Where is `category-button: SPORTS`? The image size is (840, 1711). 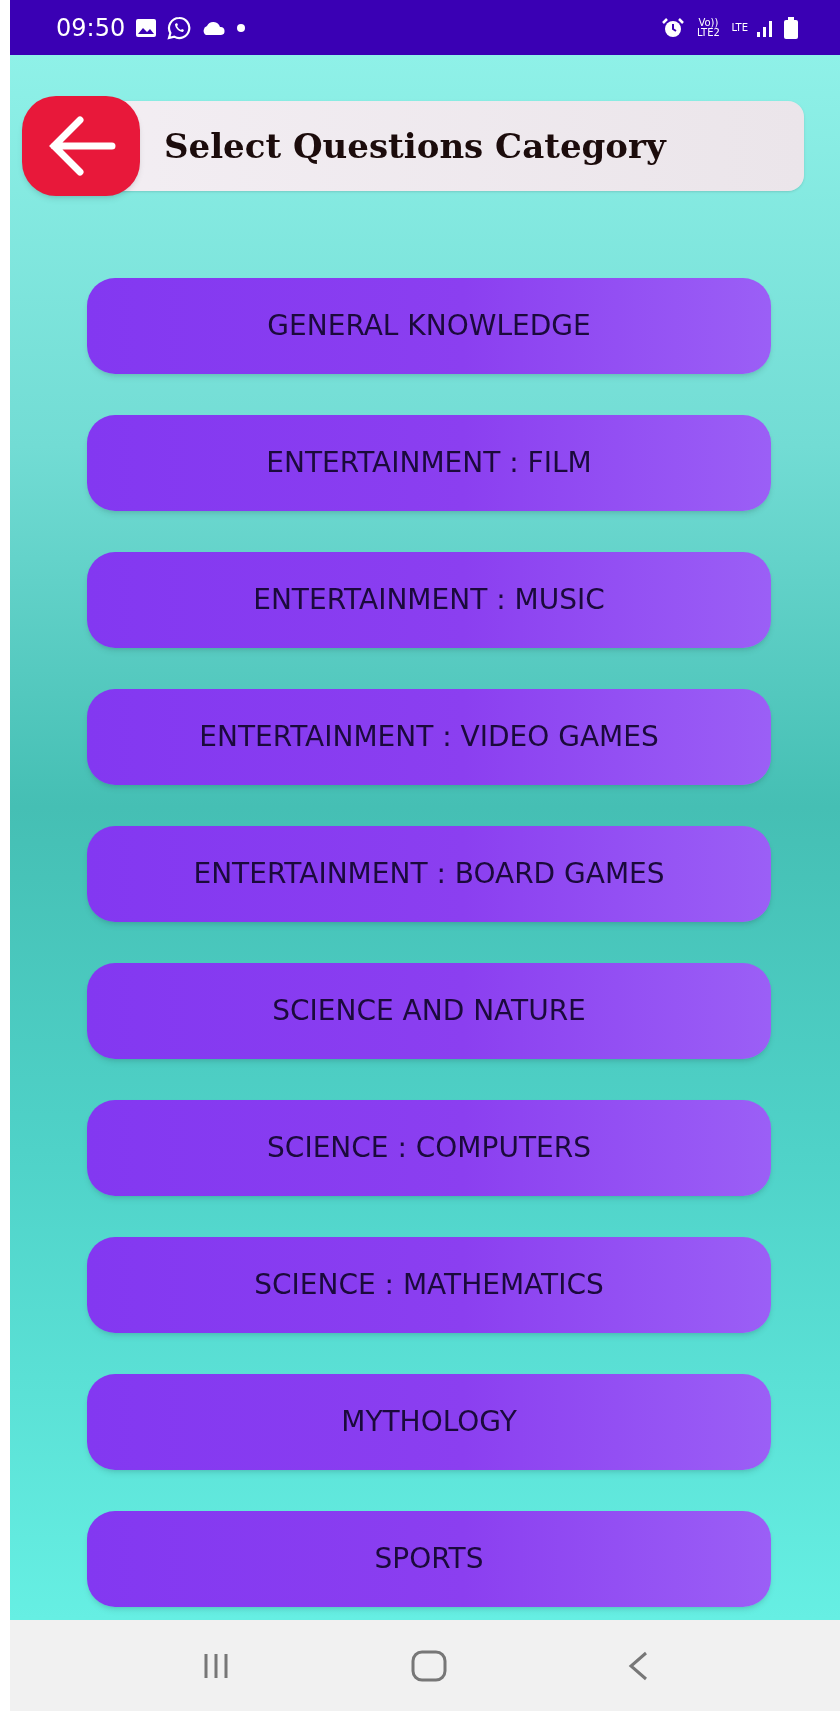
category-button: SPORTS is located at coordinates (429, 1559).